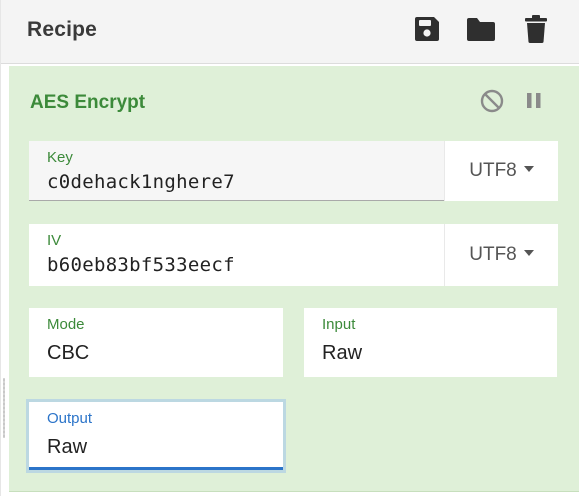 Image resolution: width=579 pixels, height=496 pixels. I want to click on input-format-value: Raw, so click(342, 353).